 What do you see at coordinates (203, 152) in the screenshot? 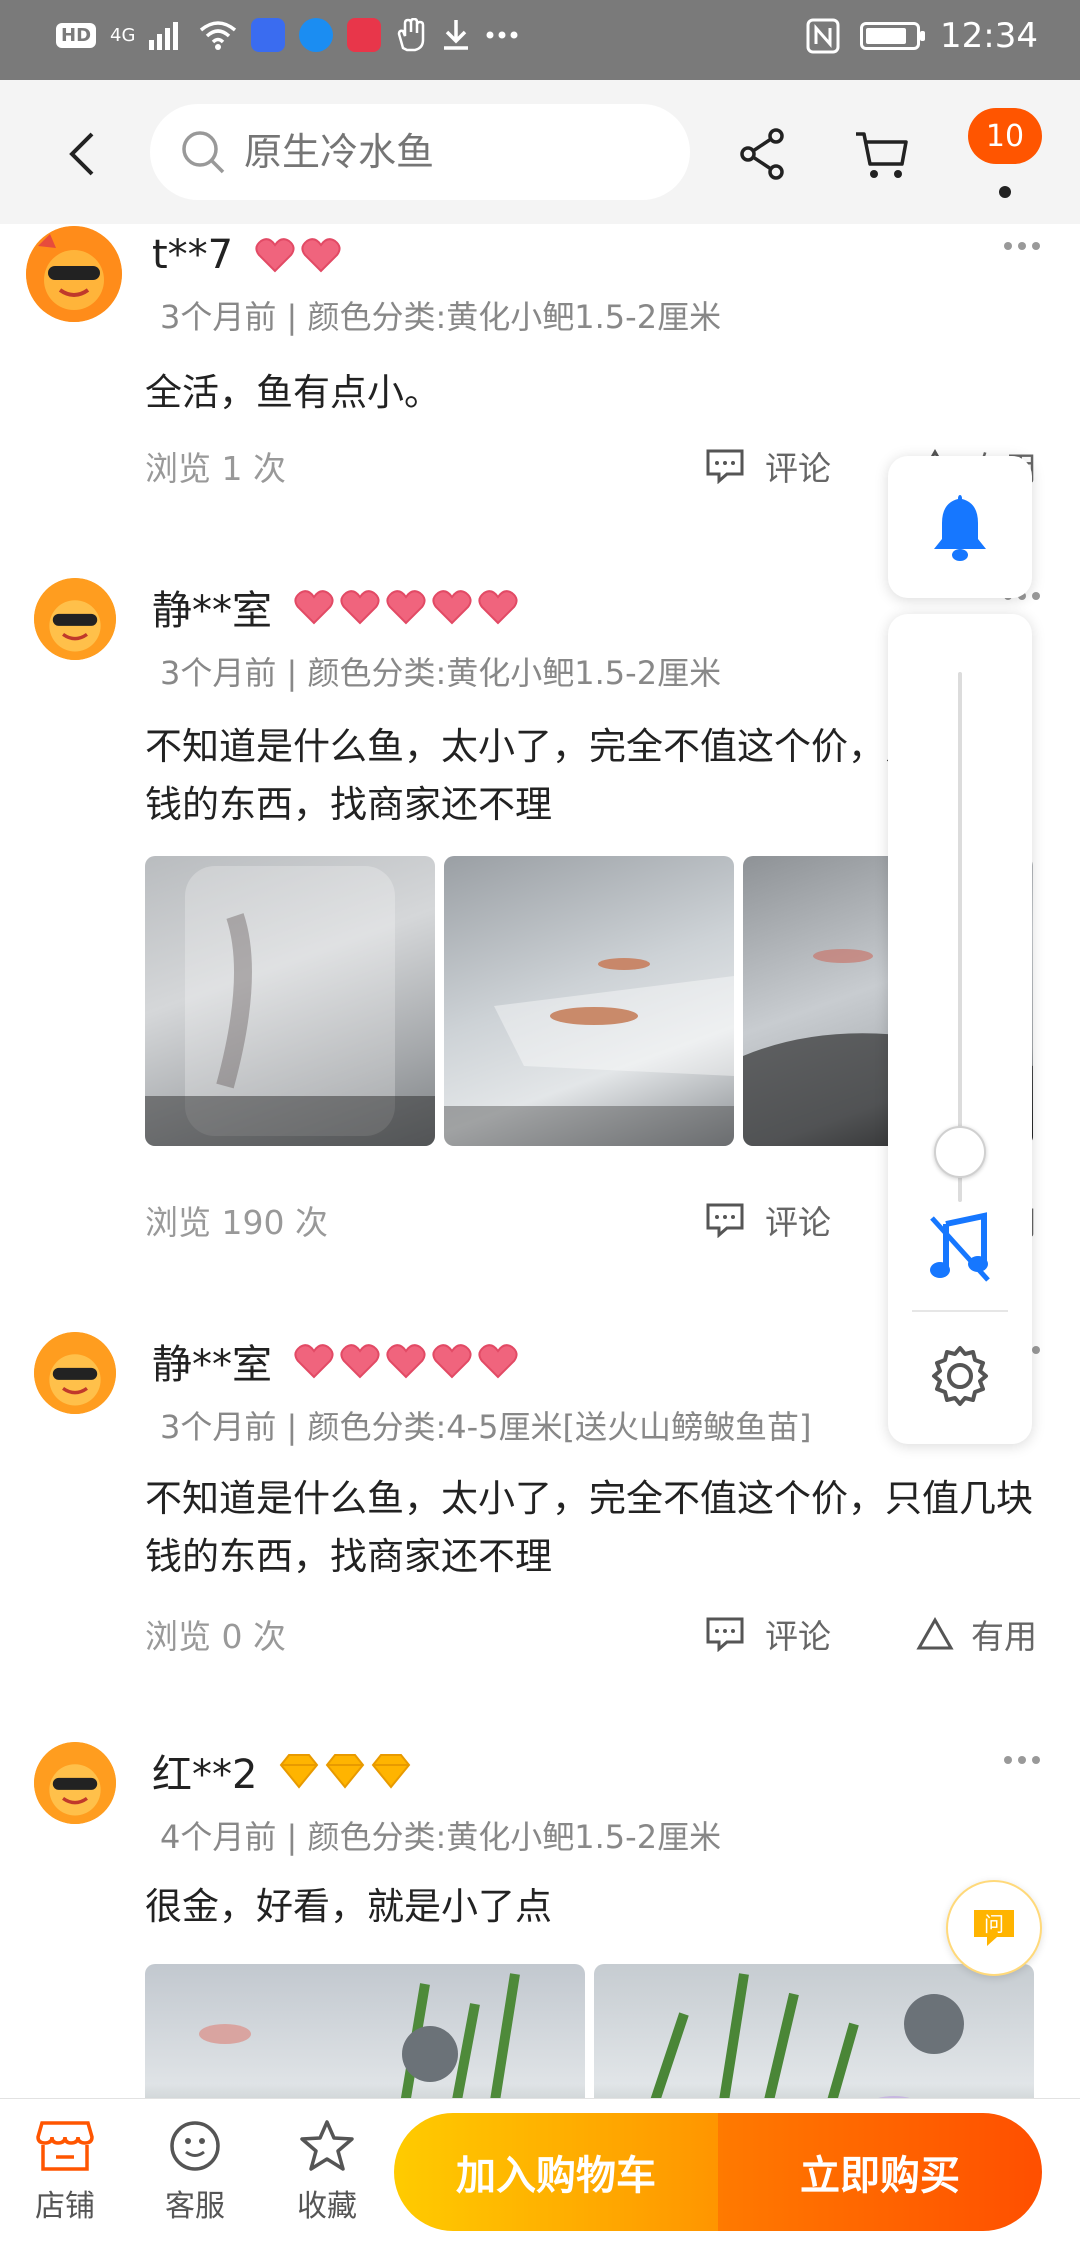
I see `search-icon` at bounding box center [203, 152].